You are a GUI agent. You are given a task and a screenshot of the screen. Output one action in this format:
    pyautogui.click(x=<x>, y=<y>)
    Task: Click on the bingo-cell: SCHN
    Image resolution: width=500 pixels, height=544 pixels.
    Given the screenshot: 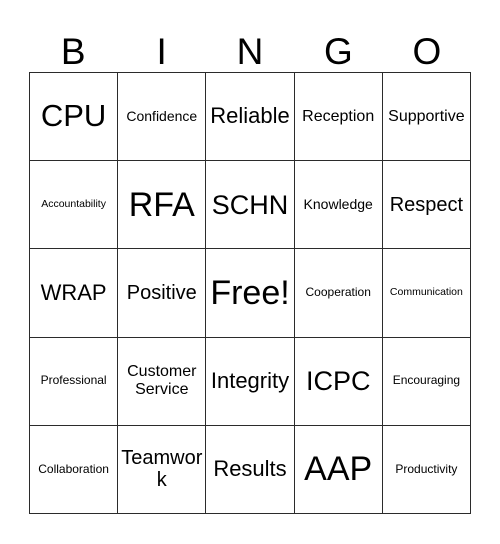 What is the action you would take?
    pyautogui.click(x=250, y=205)
    